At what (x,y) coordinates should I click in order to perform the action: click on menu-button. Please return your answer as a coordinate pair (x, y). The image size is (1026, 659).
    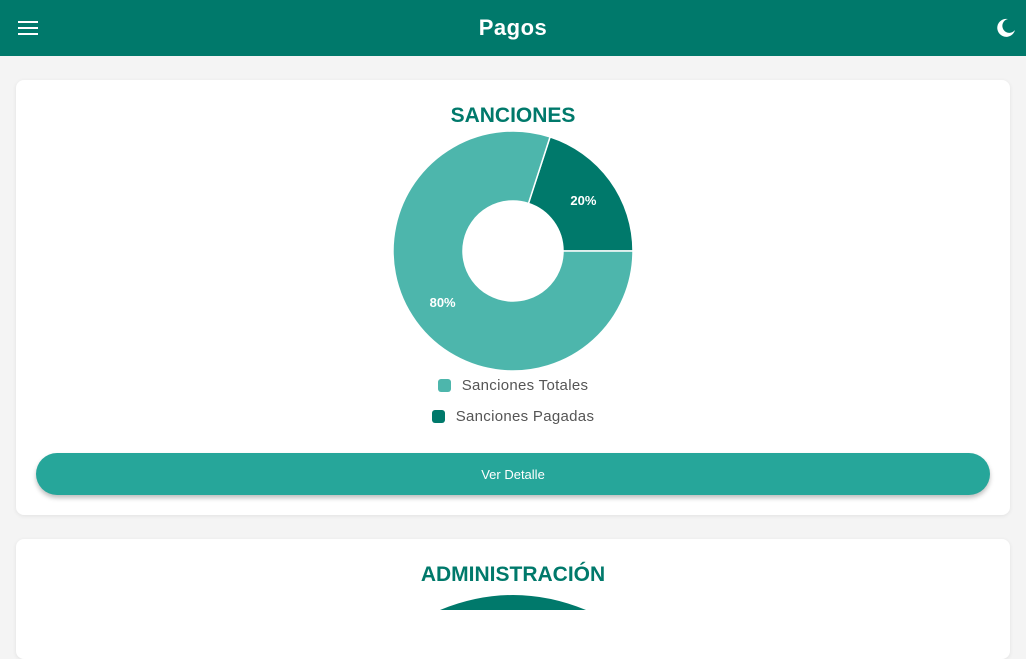
    Looking at the image, I should click on (28, 28).